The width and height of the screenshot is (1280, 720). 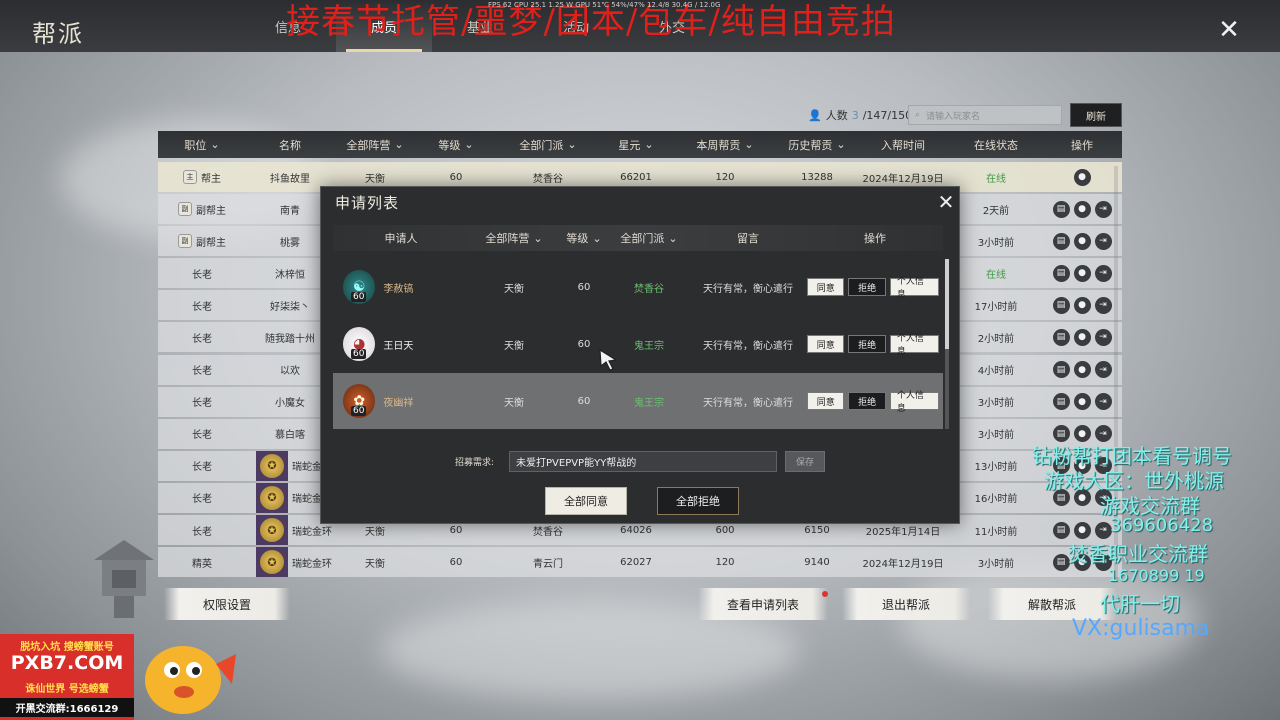 What do you see at coordinates (185, 209) in the screenshot?
I see `position-badge-icon: 副` at bounding box center [185, 209].